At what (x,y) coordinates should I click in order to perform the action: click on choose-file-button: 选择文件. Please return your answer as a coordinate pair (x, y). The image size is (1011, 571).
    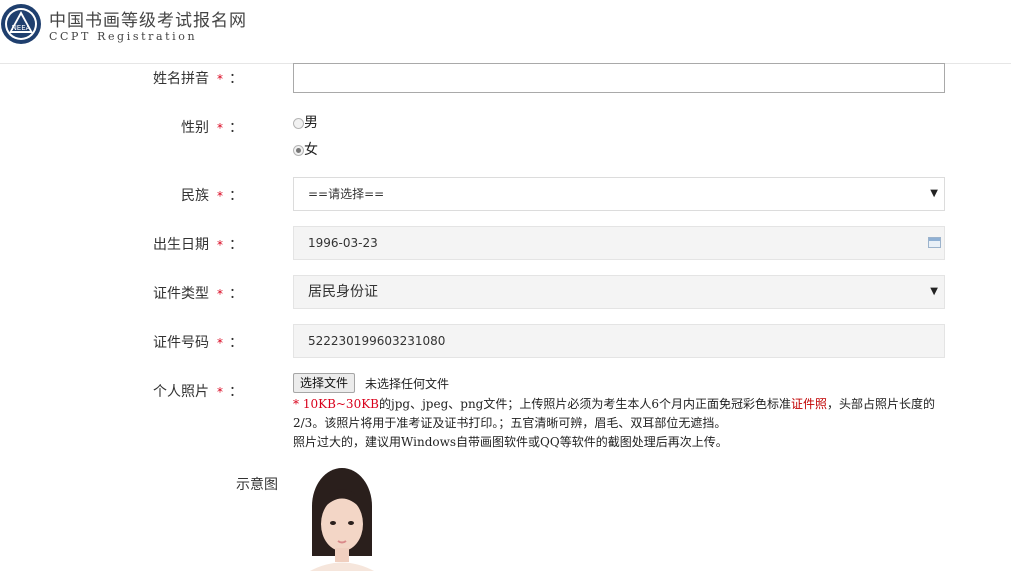
    Looking at the image, I should click on (324, 383).